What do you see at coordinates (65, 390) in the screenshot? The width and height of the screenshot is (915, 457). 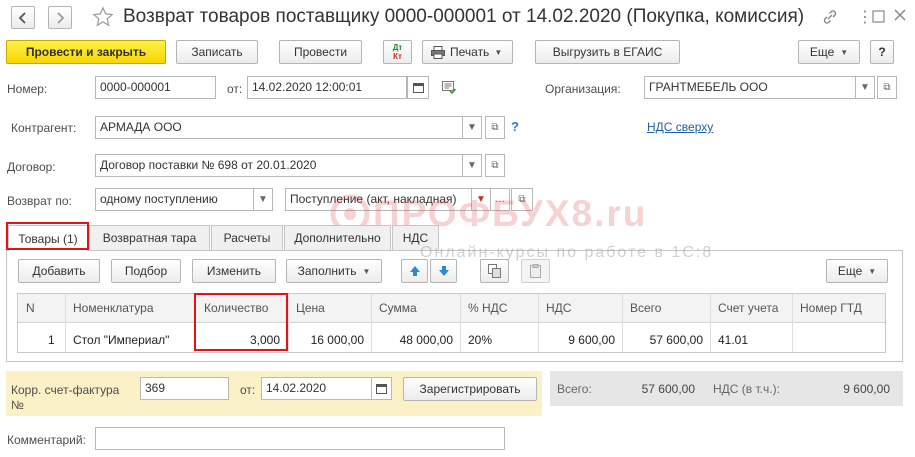 I see `correction-invoice-label: Корр. счет-фактура` at bounding box center [65, 390].